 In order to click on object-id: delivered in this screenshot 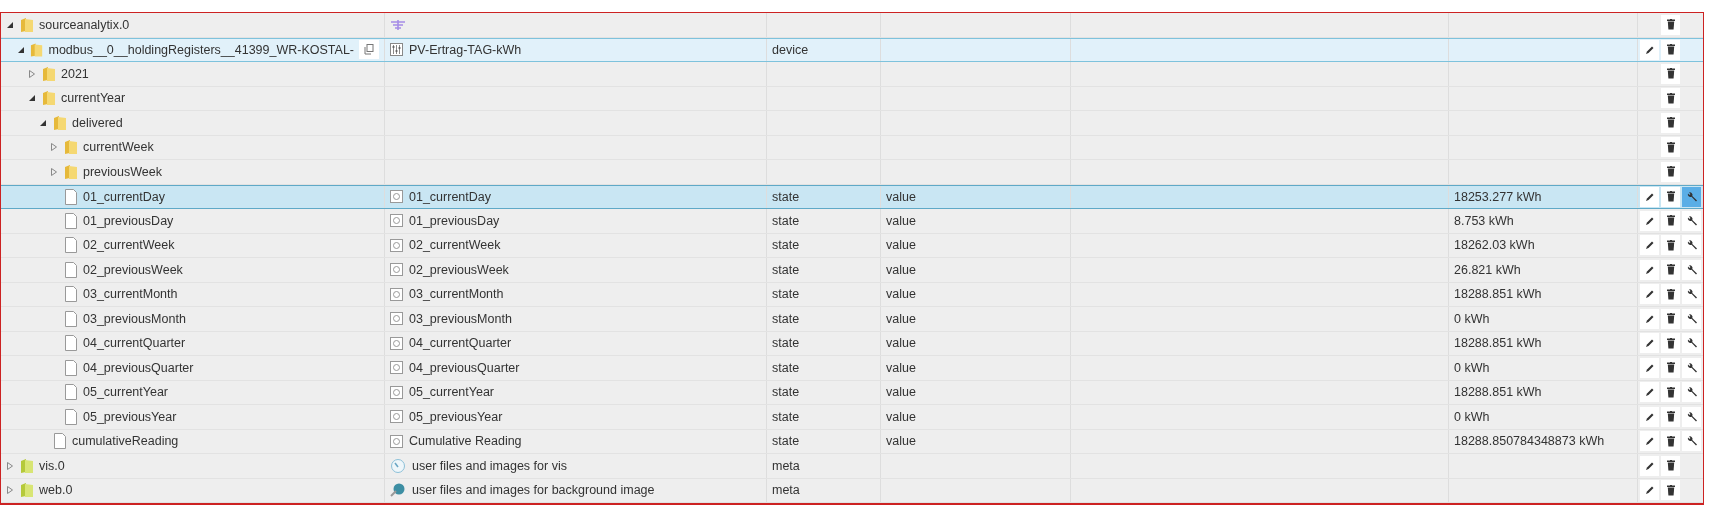, I will do `click(97, 122)`.